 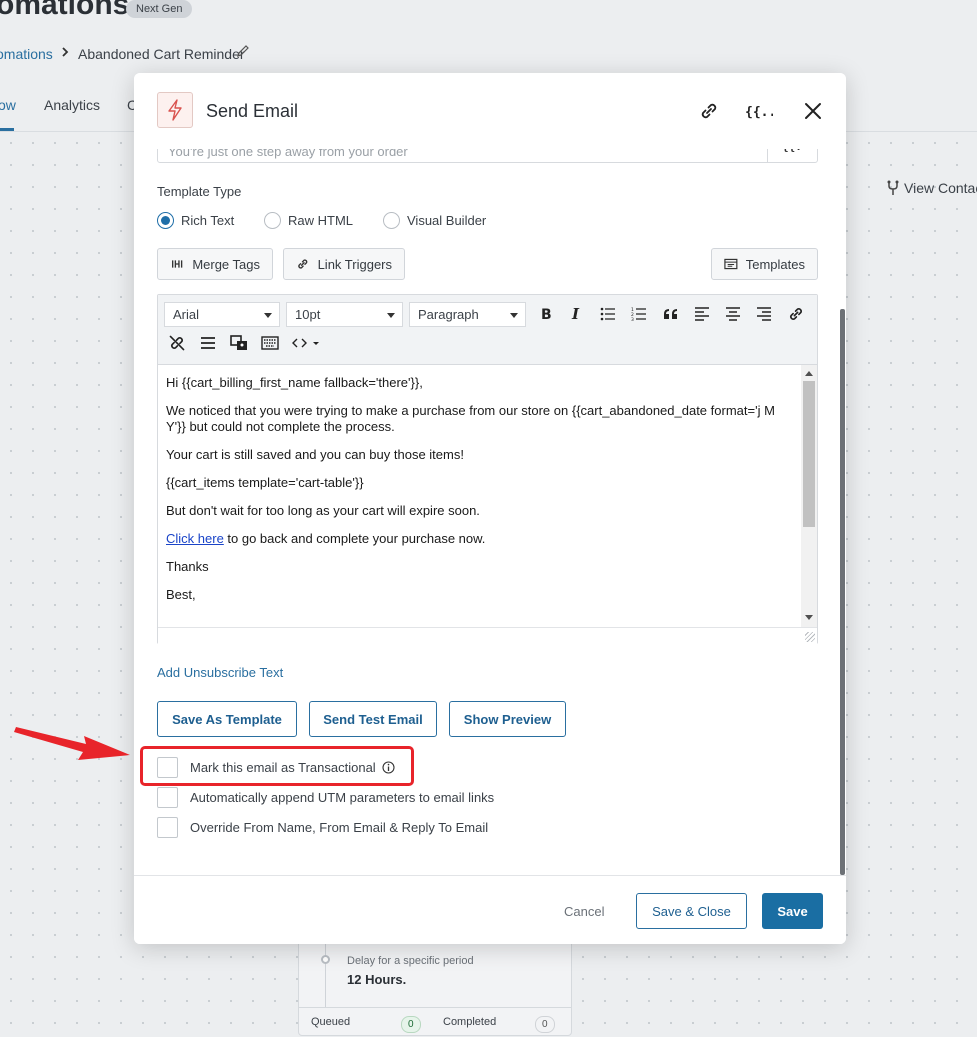 What do you see at coordinates (809, 373) in the screenshot?
I see `scroll-up-icon` at bounding box center [809, 373].